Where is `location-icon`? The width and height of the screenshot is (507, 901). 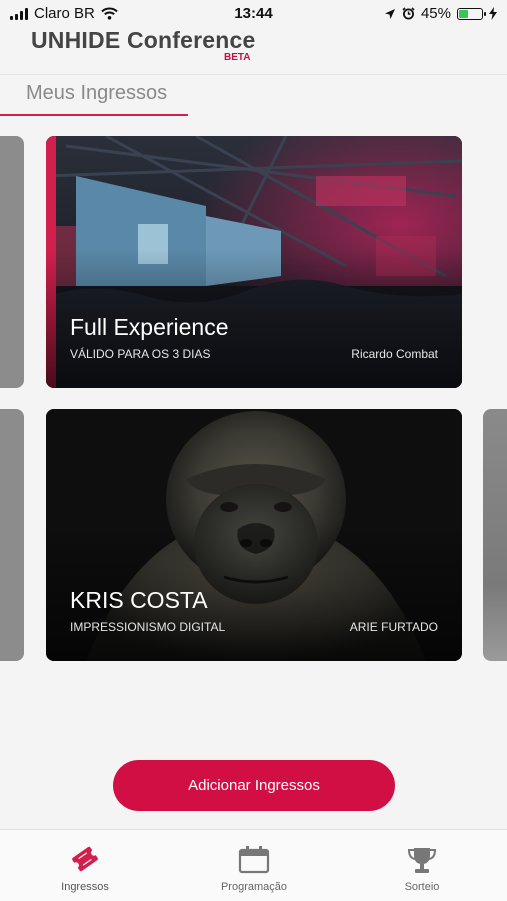 location-icon is located at coordinates (389, 13).